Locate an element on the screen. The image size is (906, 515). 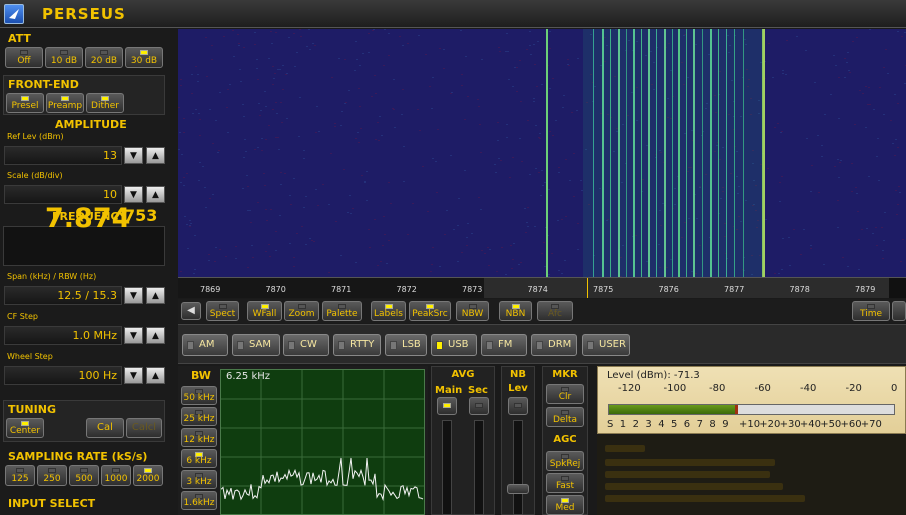
avg-main-slider is located at coordinates (447, 467).